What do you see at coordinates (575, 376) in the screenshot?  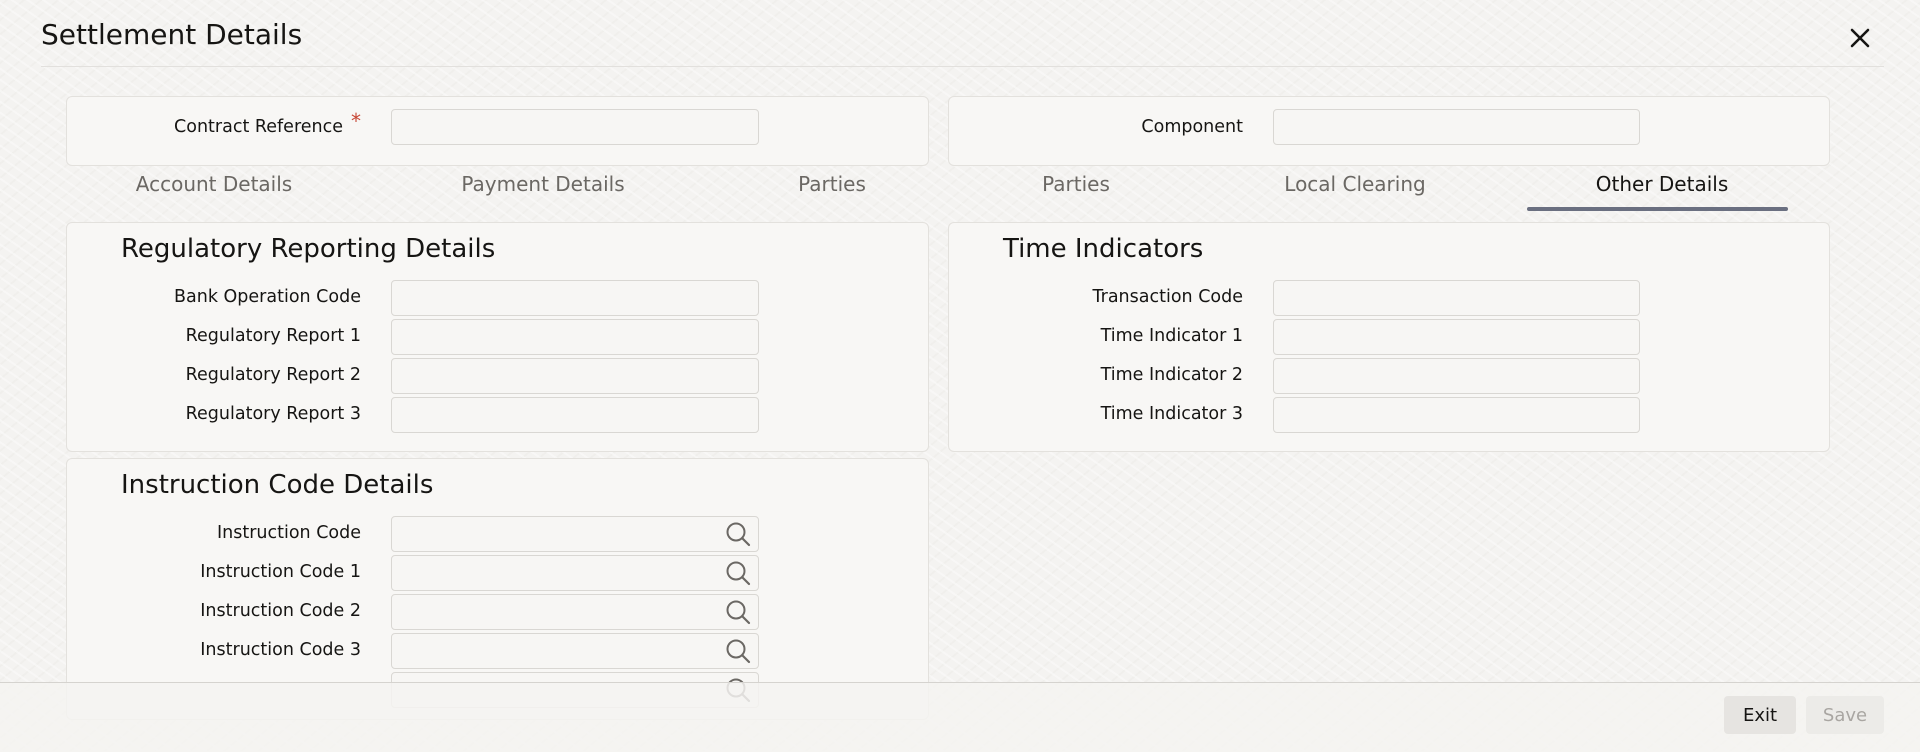 I see `regulatory-report-2-input` at bounding box center [575, 376].